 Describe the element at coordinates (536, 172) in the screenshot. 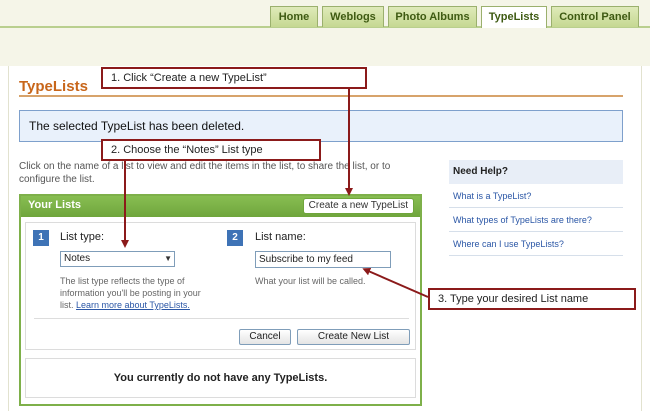

I see `help-title: Need Help?` at that location.